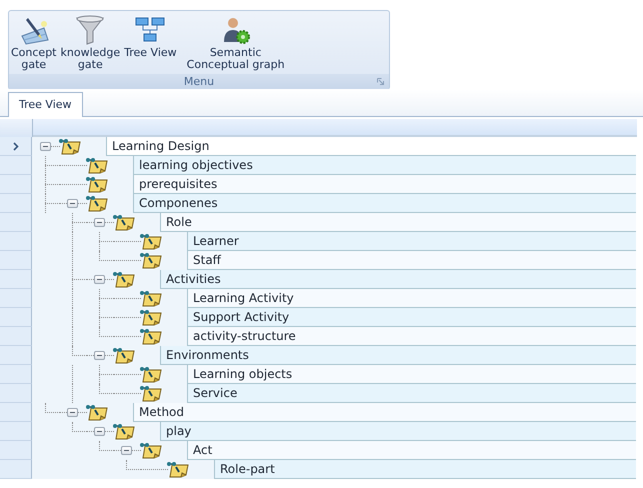 Image resolution: width=643 pixels, height=488 pixels. Describe the element at coordinates (411, 374) in the screenshot. I see `tree-node-label: Learning objects` at that location.